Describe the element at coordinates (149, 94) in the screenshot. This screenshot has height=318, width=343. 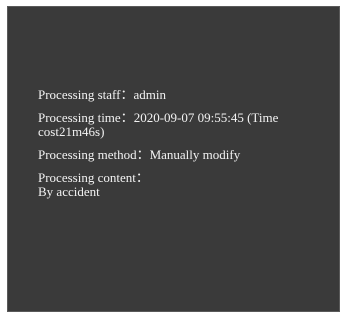
I see `processing-staff-value: admin` at that location.